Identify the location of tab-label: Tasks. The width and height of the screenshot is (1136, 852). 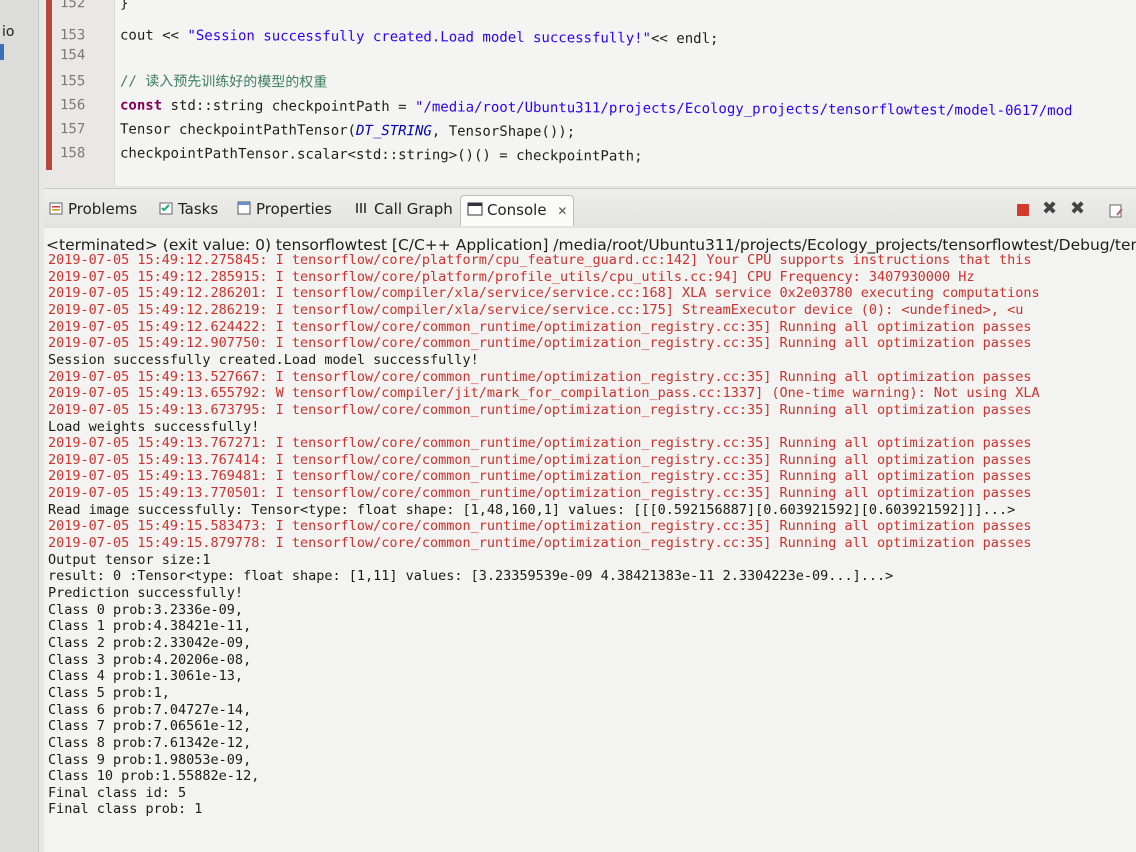
(198, 209).